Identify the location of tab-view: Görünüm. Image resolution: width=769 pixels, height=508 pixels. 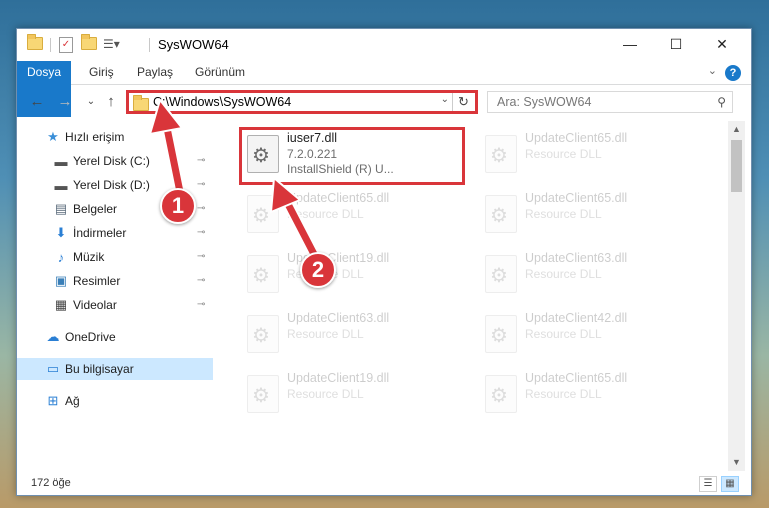
(220, 72).